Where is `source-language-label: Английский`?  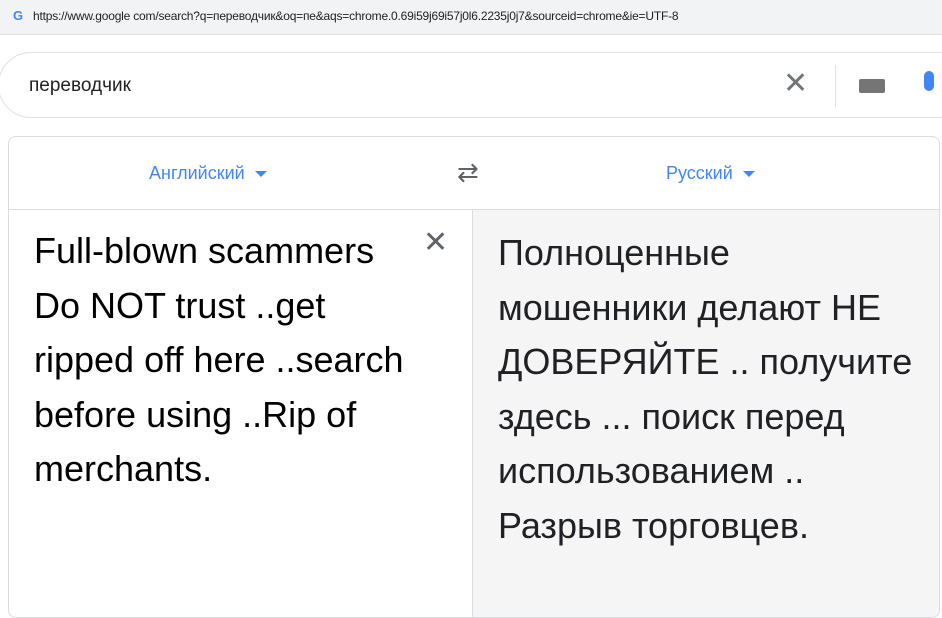
source-language-label: Английский is located at coordinates (197, 173).